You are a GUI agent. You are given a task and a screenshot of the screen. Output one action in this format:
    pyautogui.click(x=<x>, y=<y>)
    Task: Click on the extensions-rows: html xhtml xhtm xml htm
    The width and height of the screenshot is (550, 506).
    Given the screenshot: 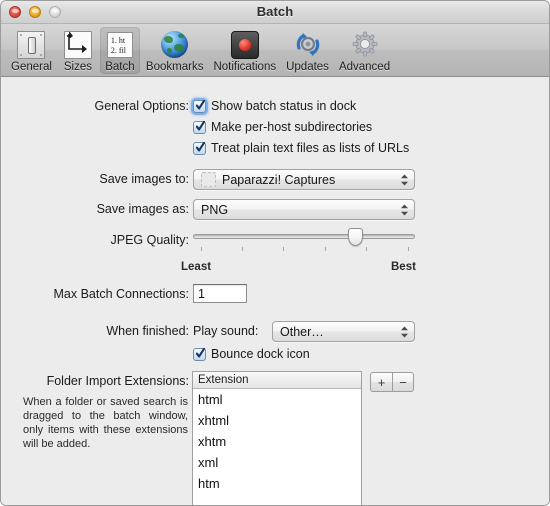 What is the action you would take?
    pyautogui.click(x=277, y=441)
    